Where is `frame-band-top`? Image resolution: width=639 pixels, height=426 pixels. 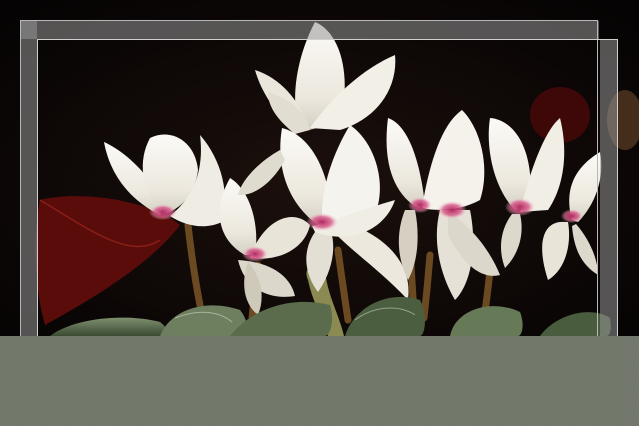 frame-band-top is located at coordinates (310, 30).